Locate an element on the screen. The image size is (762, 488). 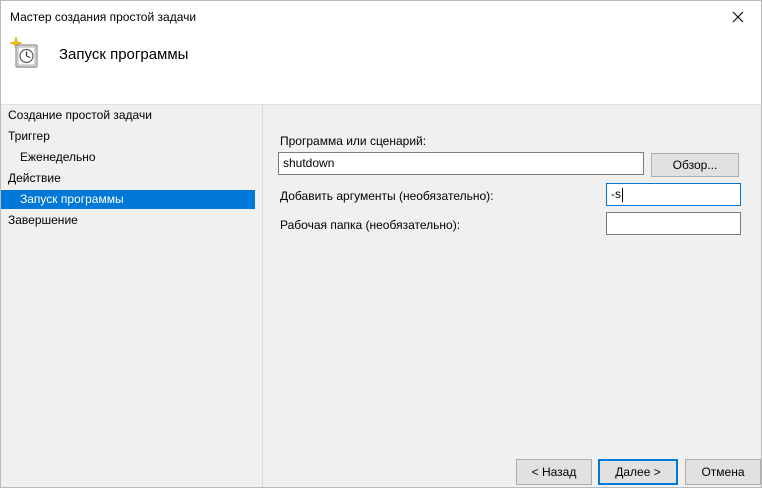
title-bar: Мастер создания простой задачи is located at coordinates (381, 16).